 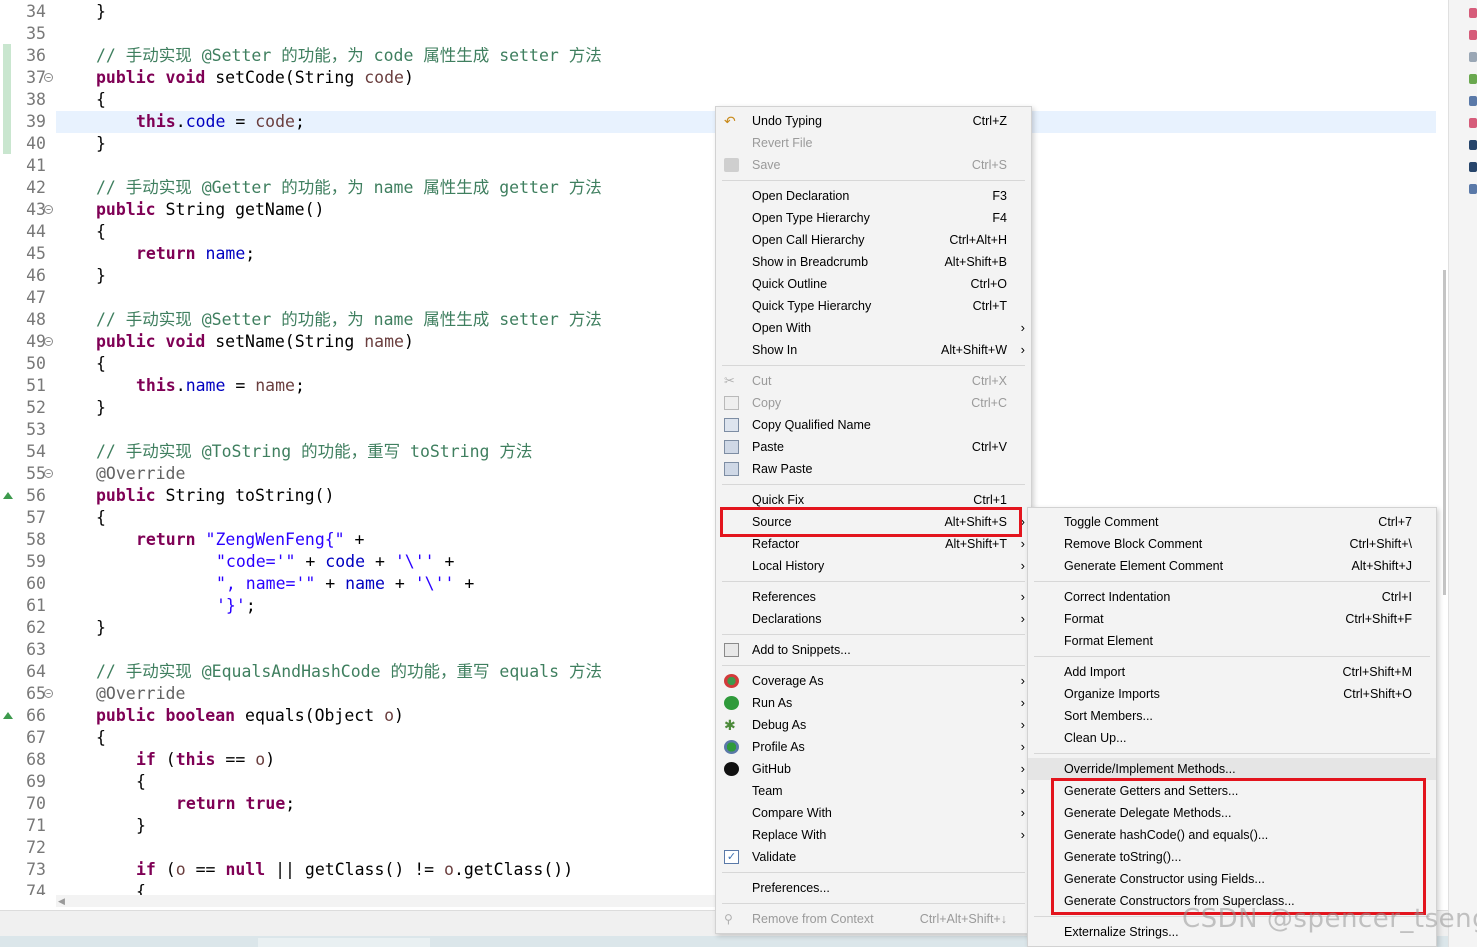 I want to click on vertical-scrollbar-thumb, so click(x=1444, y=432).